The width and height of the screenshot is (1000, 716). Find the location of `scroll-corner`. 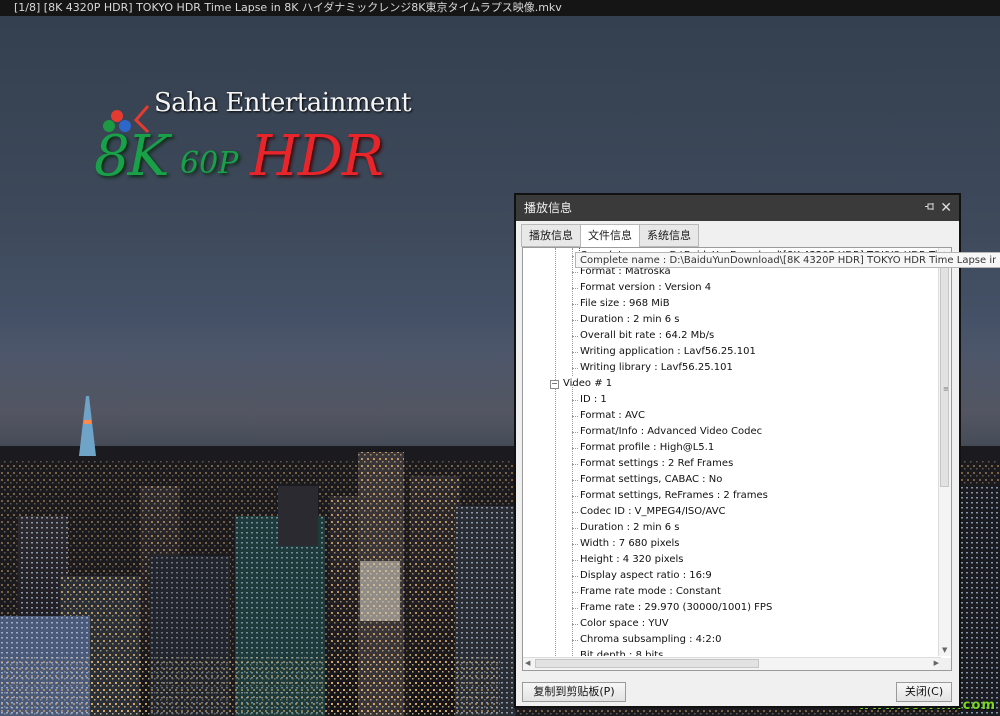

scroll-corner is located at coordinates (945, 664).